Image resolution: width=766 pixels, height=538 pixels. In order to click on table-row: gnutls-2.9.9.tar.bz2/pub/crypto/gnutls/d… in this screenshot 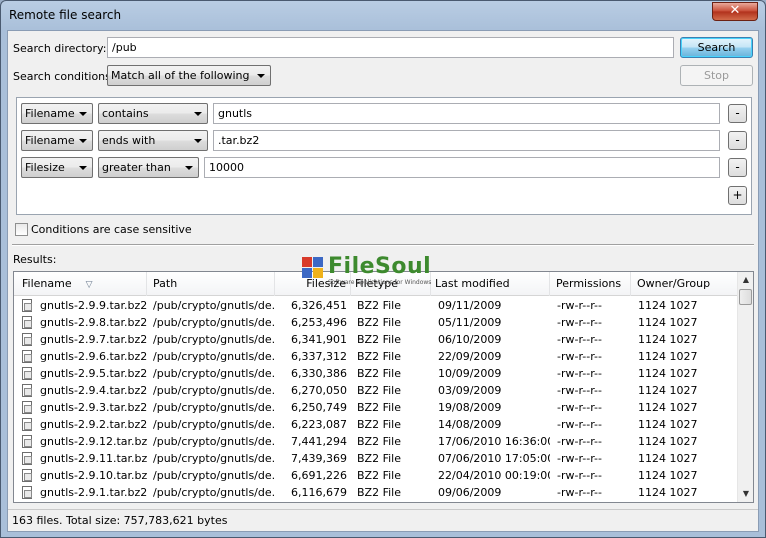, I will do `click(376, 305)`.